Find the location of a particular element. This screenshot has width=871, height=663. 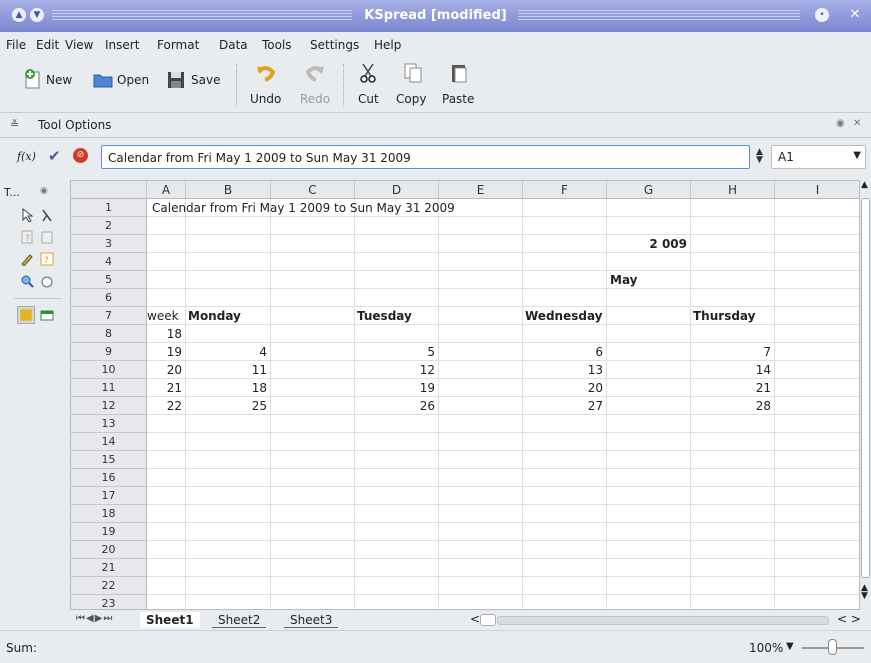

cell-a11: 21 is located at coordinates (164, 388).